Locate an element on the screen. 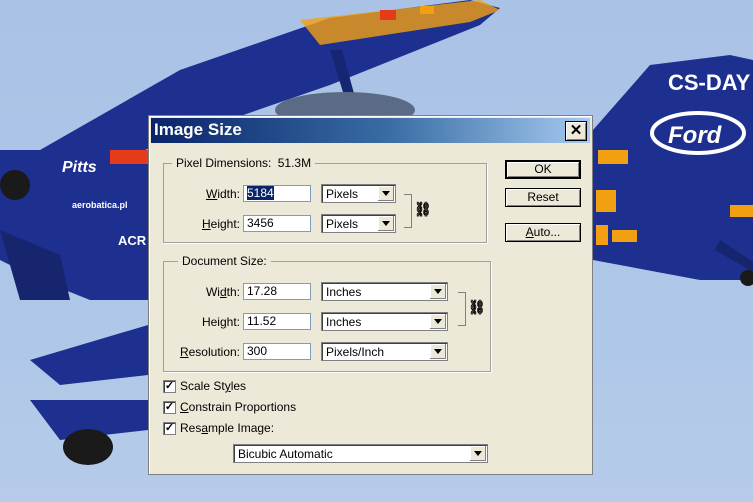  pixel-dimensions-legend: Pixel Dimensions: 51.3M is located at coordinates (244, 163).